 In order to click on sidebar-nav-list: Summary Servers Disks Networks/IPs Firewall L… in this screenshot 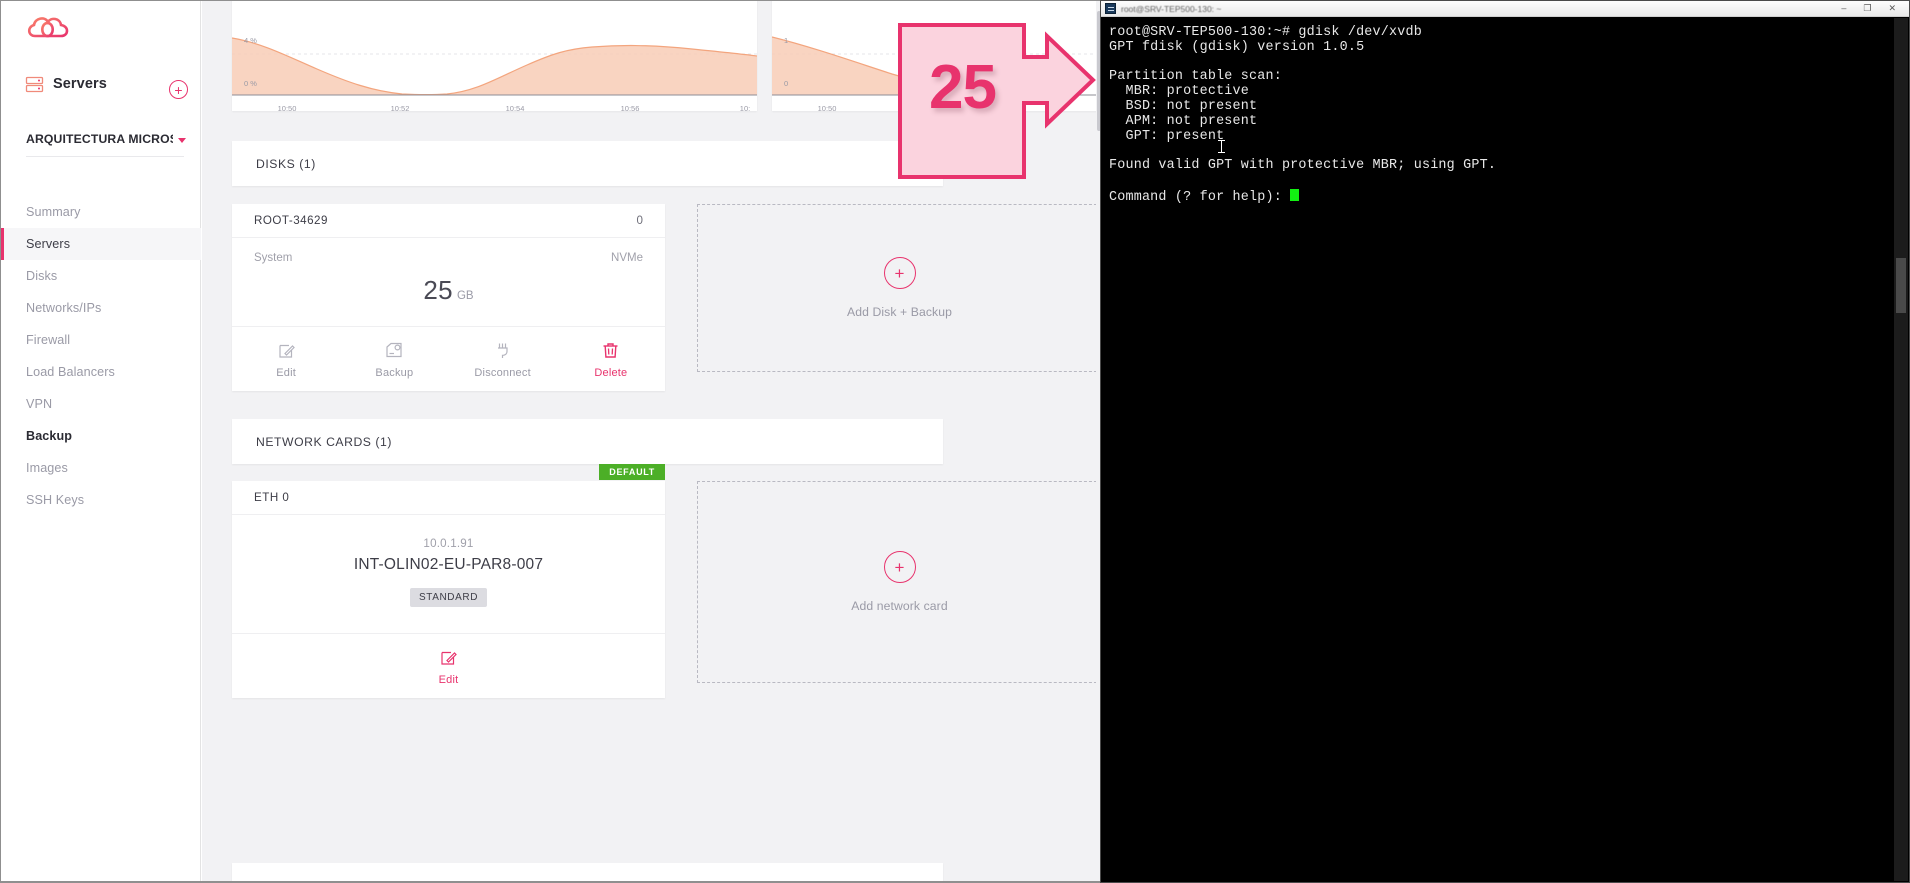, I will do `click(101, 356)`.